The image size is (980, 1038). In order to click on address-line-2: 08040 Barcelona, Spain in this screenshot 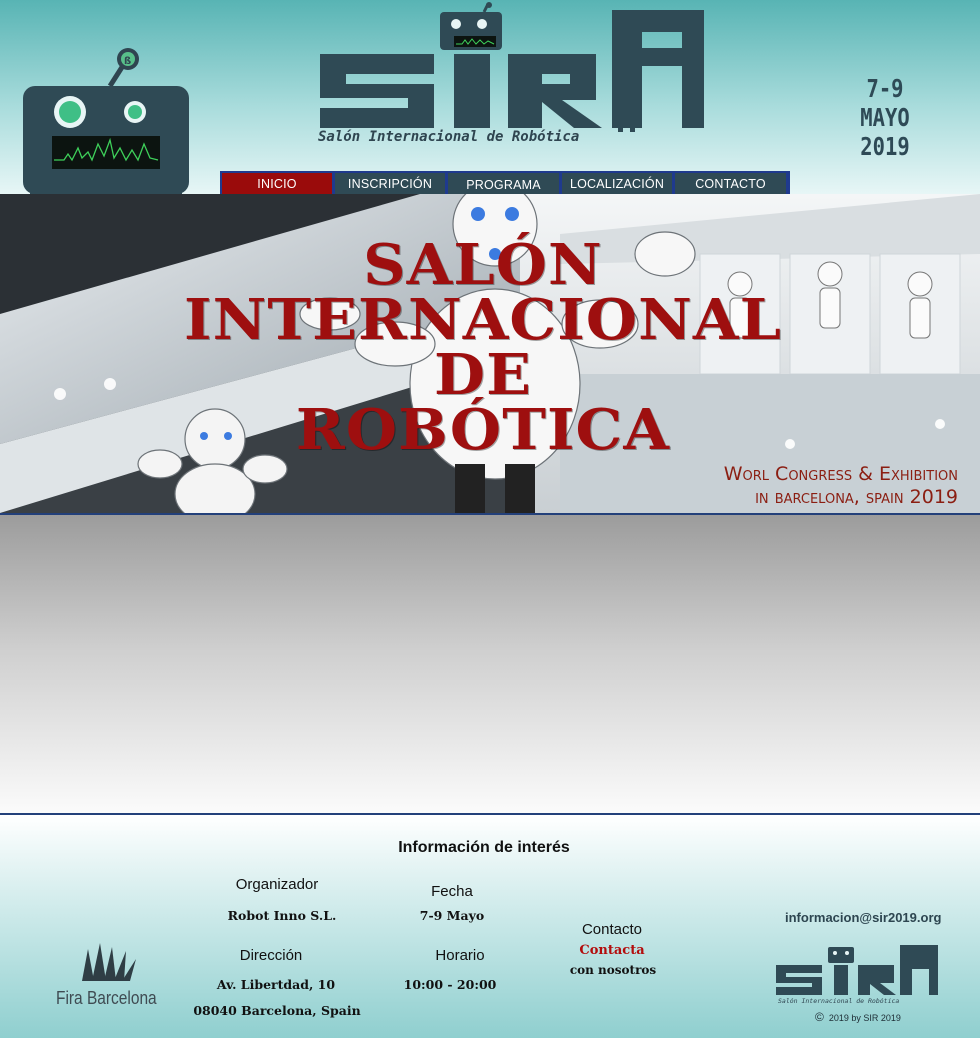, I will do `click(277, 1010)`.